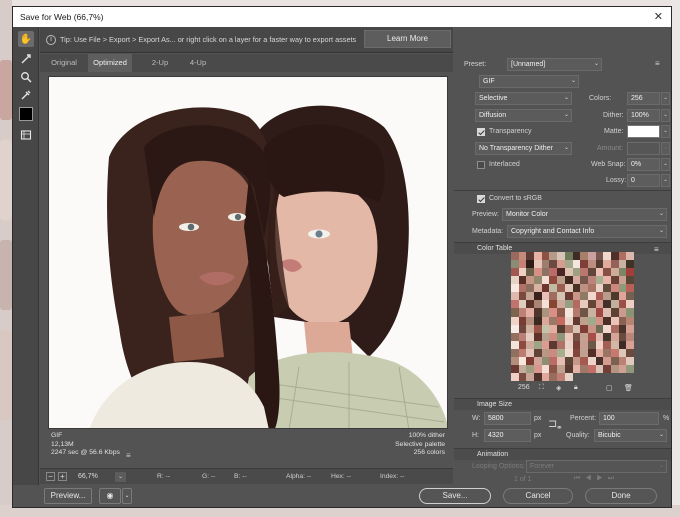 This screenshot has height=517, width=680. Describe the element at coordinates (62, 476) in the screenshot. I see `zoom-in-button: +` at that location.